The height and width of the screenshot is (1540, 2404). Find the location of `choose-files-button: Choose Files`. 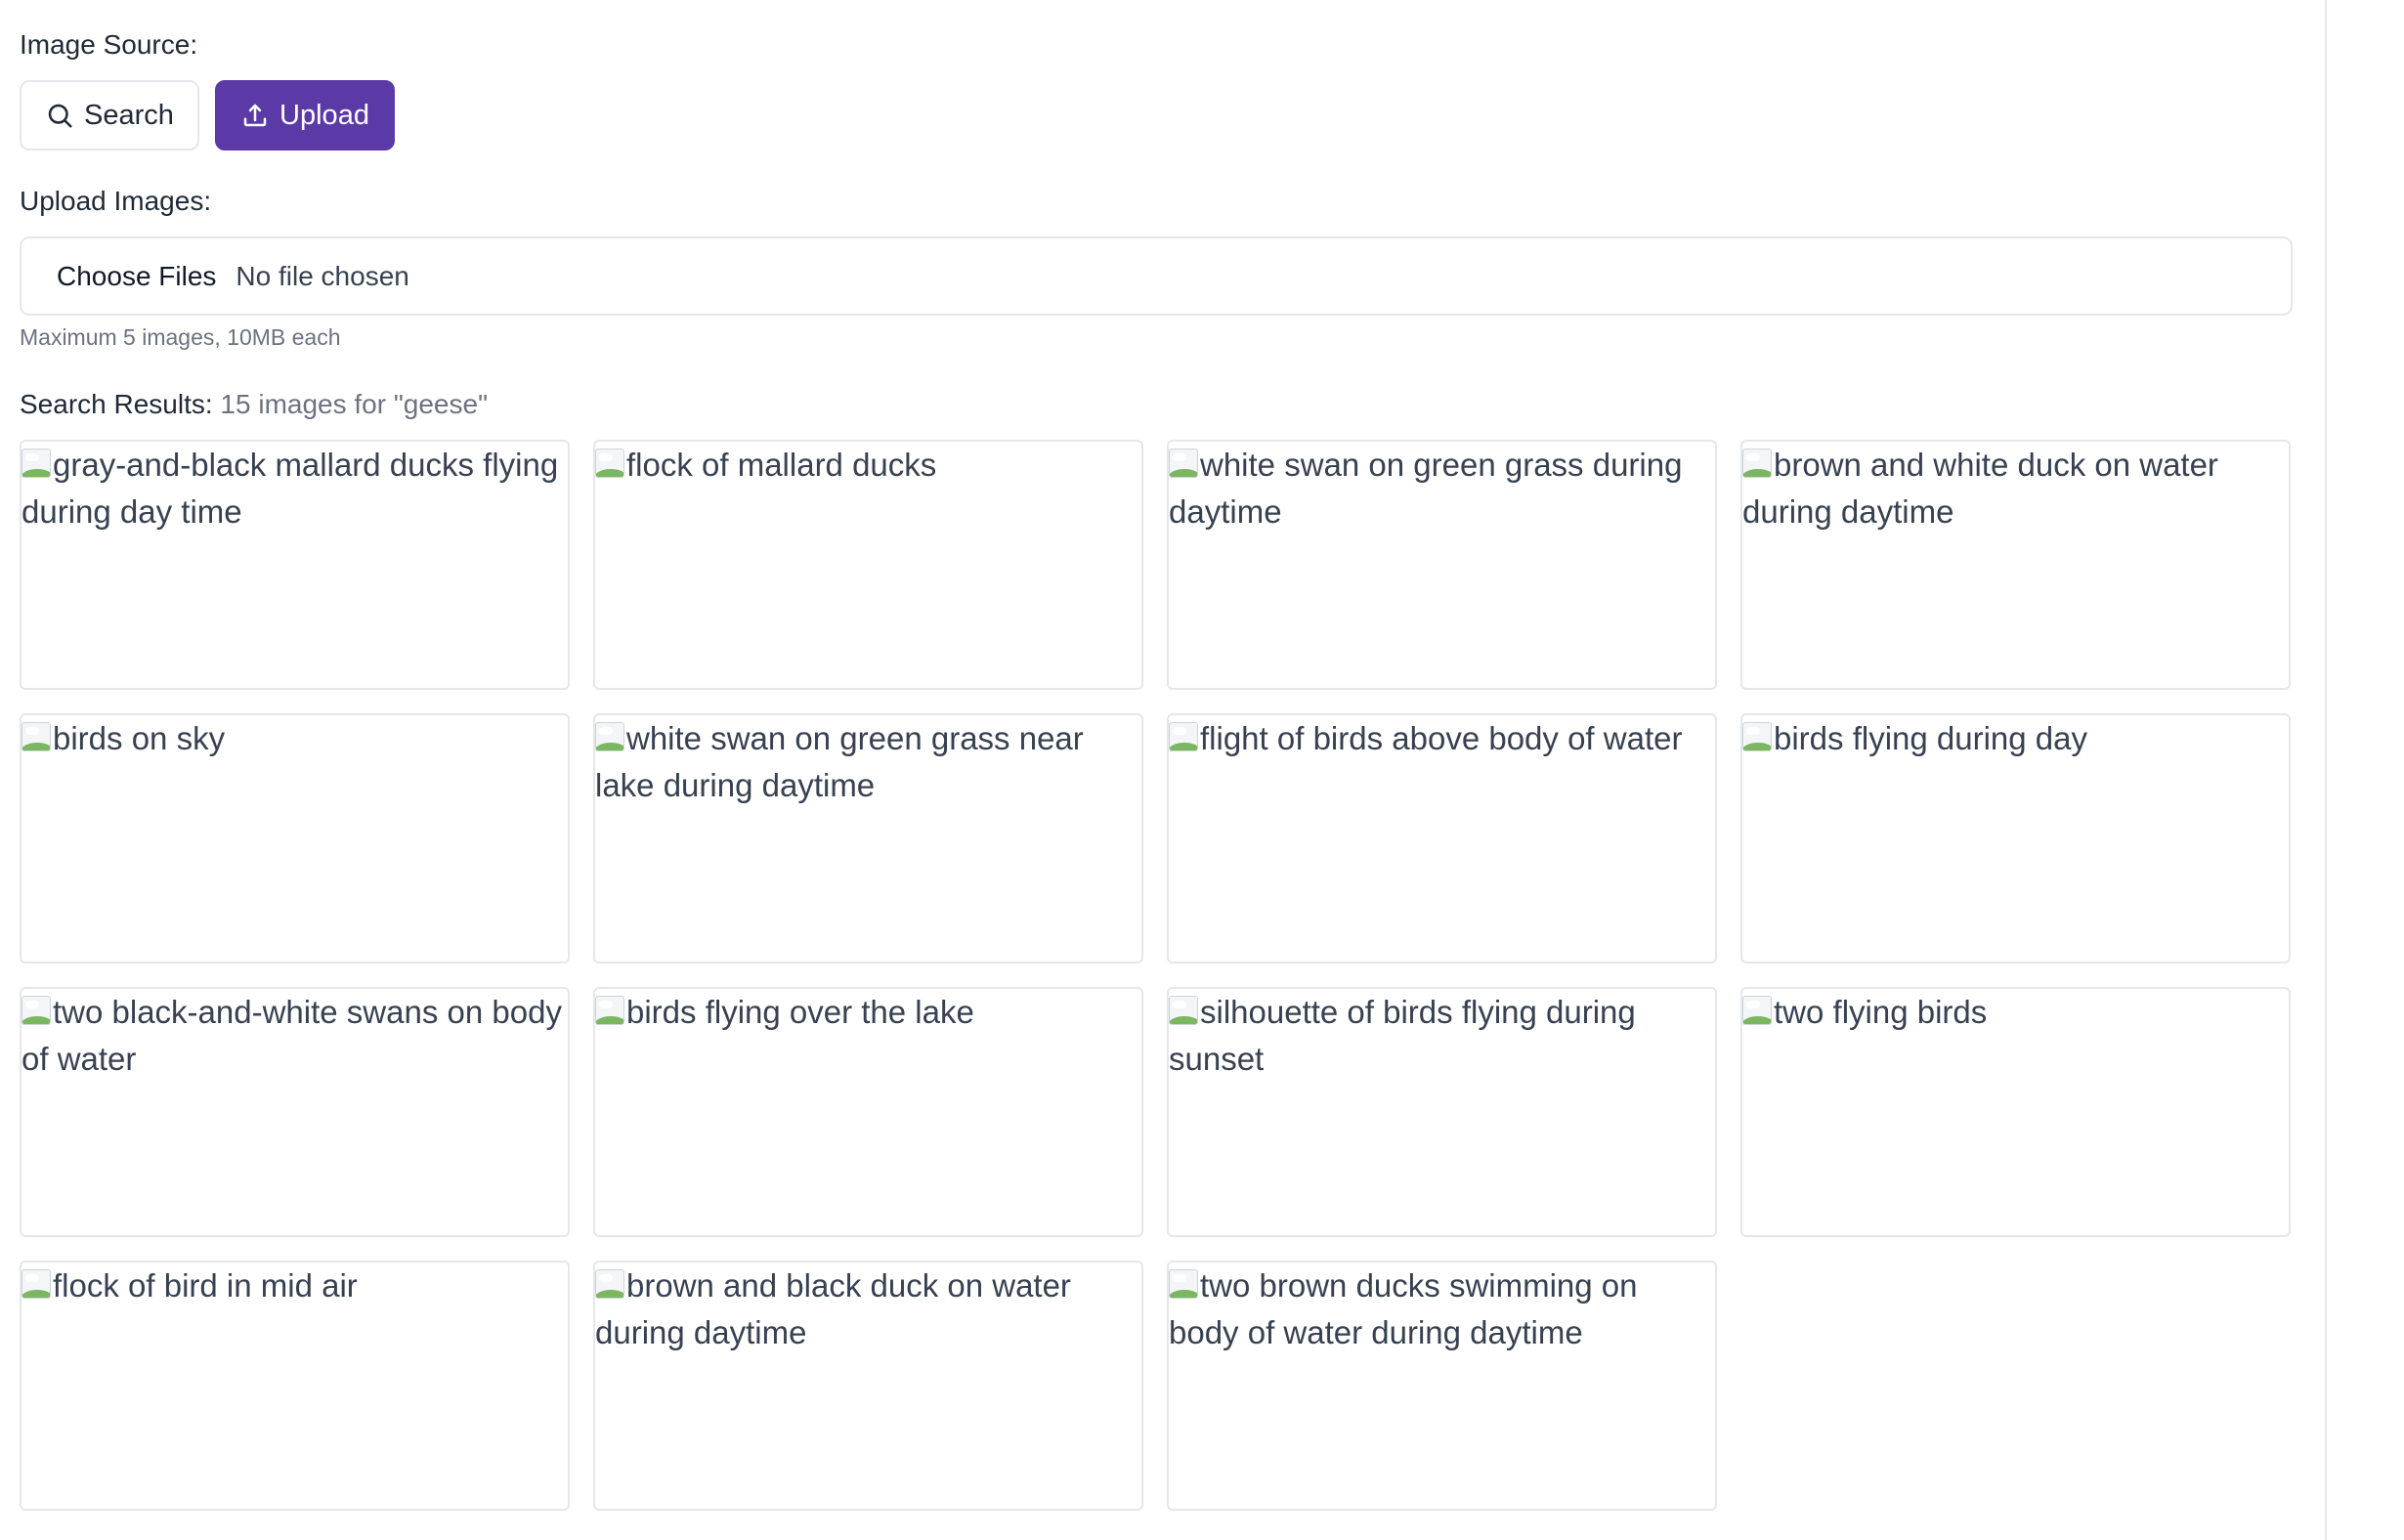

choose-files-button: Choose Files is located at coordinates (137, 276).